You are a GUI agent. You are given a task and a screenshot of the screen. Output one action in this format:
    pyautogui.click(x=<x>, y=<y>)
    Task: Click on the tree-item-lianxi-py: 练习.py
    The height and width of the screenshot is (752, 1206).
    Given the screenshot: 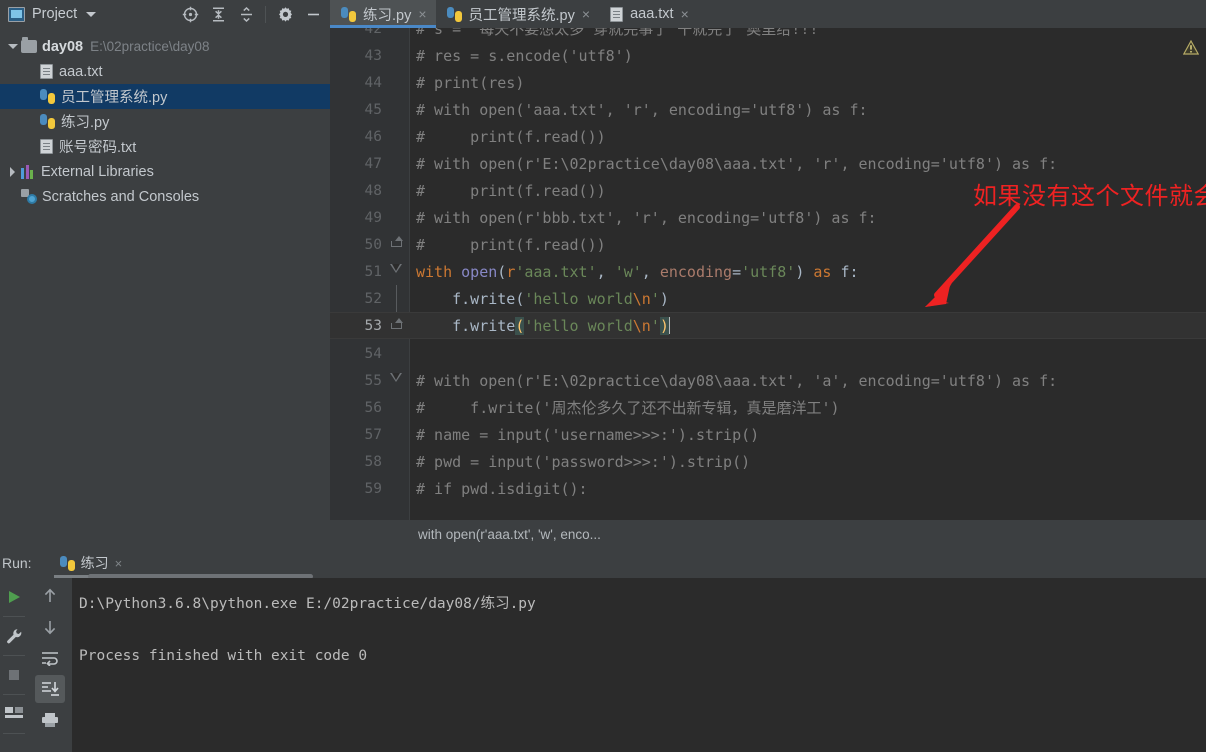 What is the action you would take?
    pyautogui.click(x=165, y=121)
    